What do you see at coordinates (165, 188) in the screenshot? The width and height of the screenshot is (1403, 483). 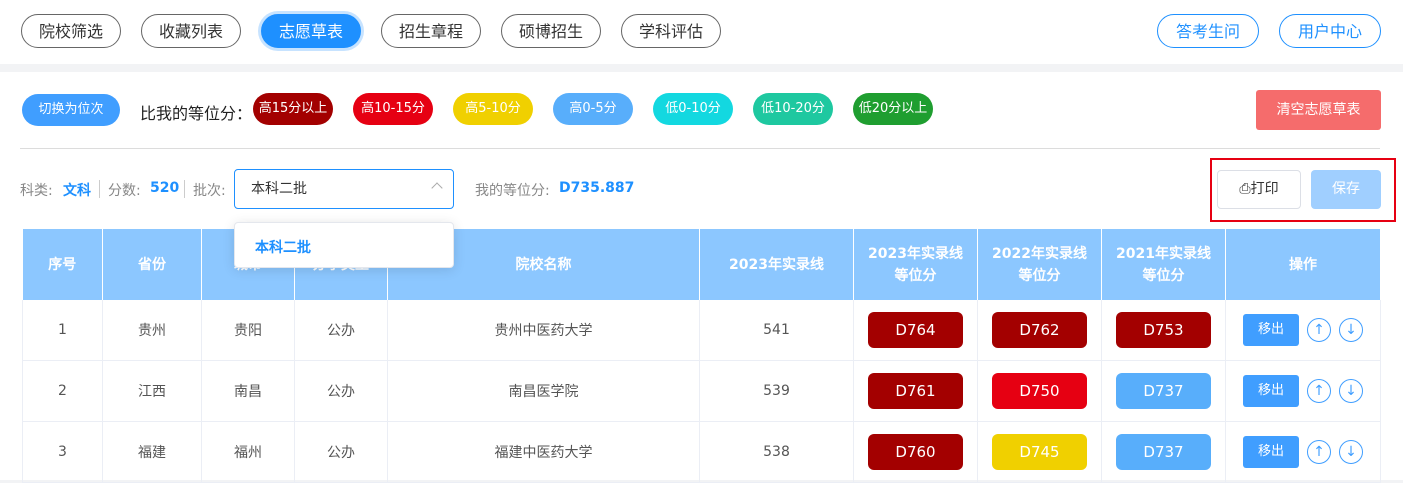 I see `score-value: 520` at bounding box center [165, 188].